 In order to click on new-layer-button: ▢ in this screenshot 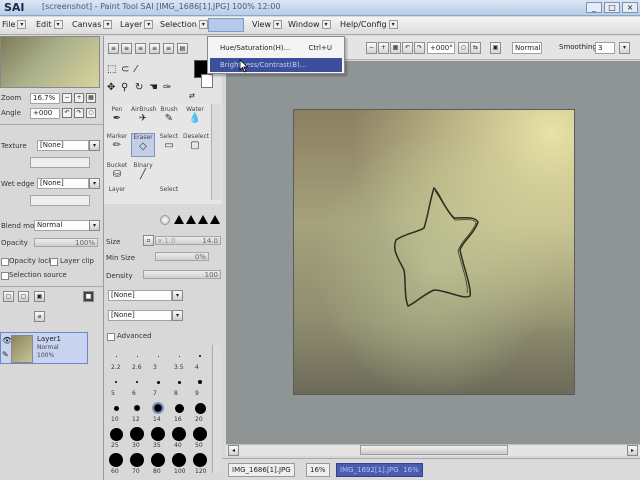, I will do `click(8, 296)`.